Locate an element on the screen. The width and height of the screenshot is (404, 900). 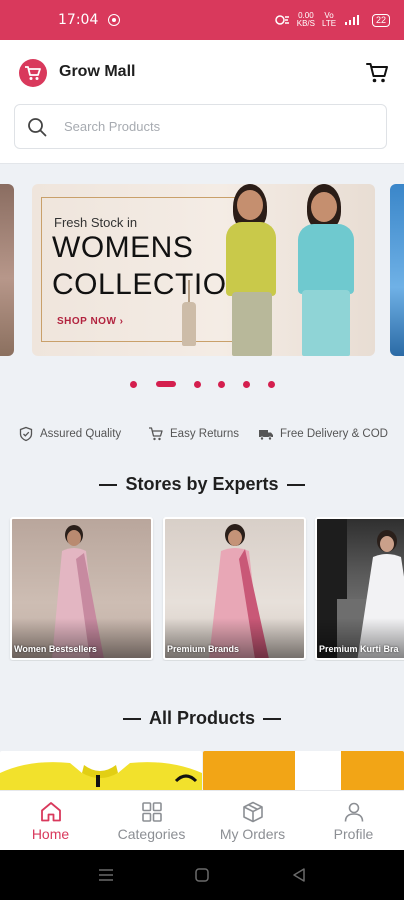
products-grid is located at coordinates (202, 771).